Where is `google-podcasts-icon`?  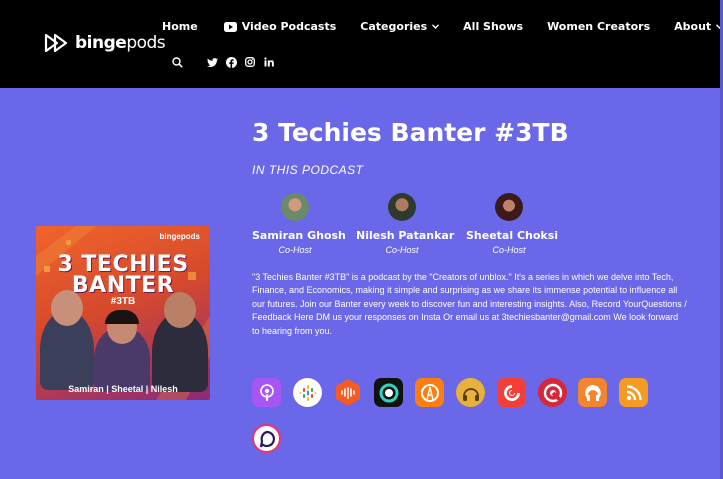 google-podcasts-icon is located at coordinates (307, 392).